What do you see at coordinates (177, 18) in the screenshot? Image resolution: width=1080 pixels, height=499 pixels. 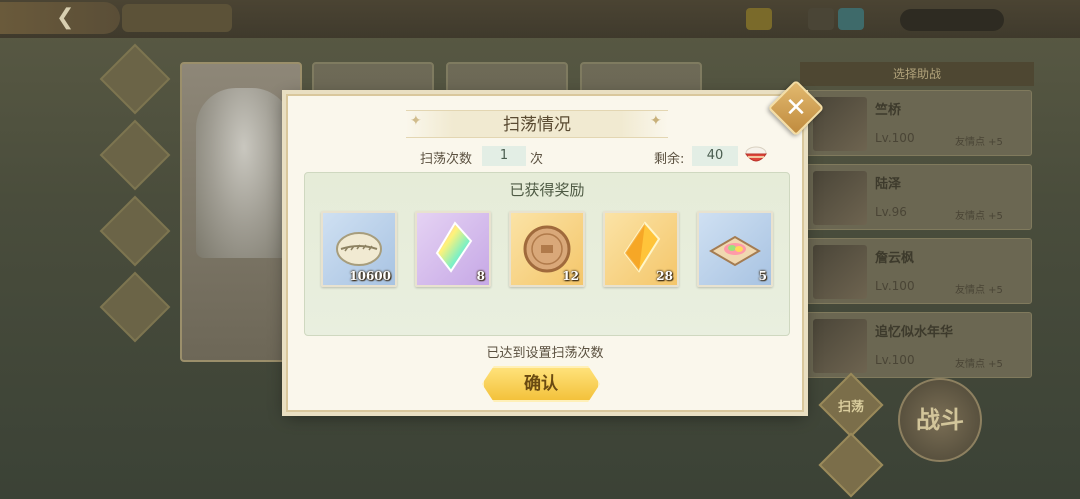 I see `top-title-plate` at bounding box center [177, 18].